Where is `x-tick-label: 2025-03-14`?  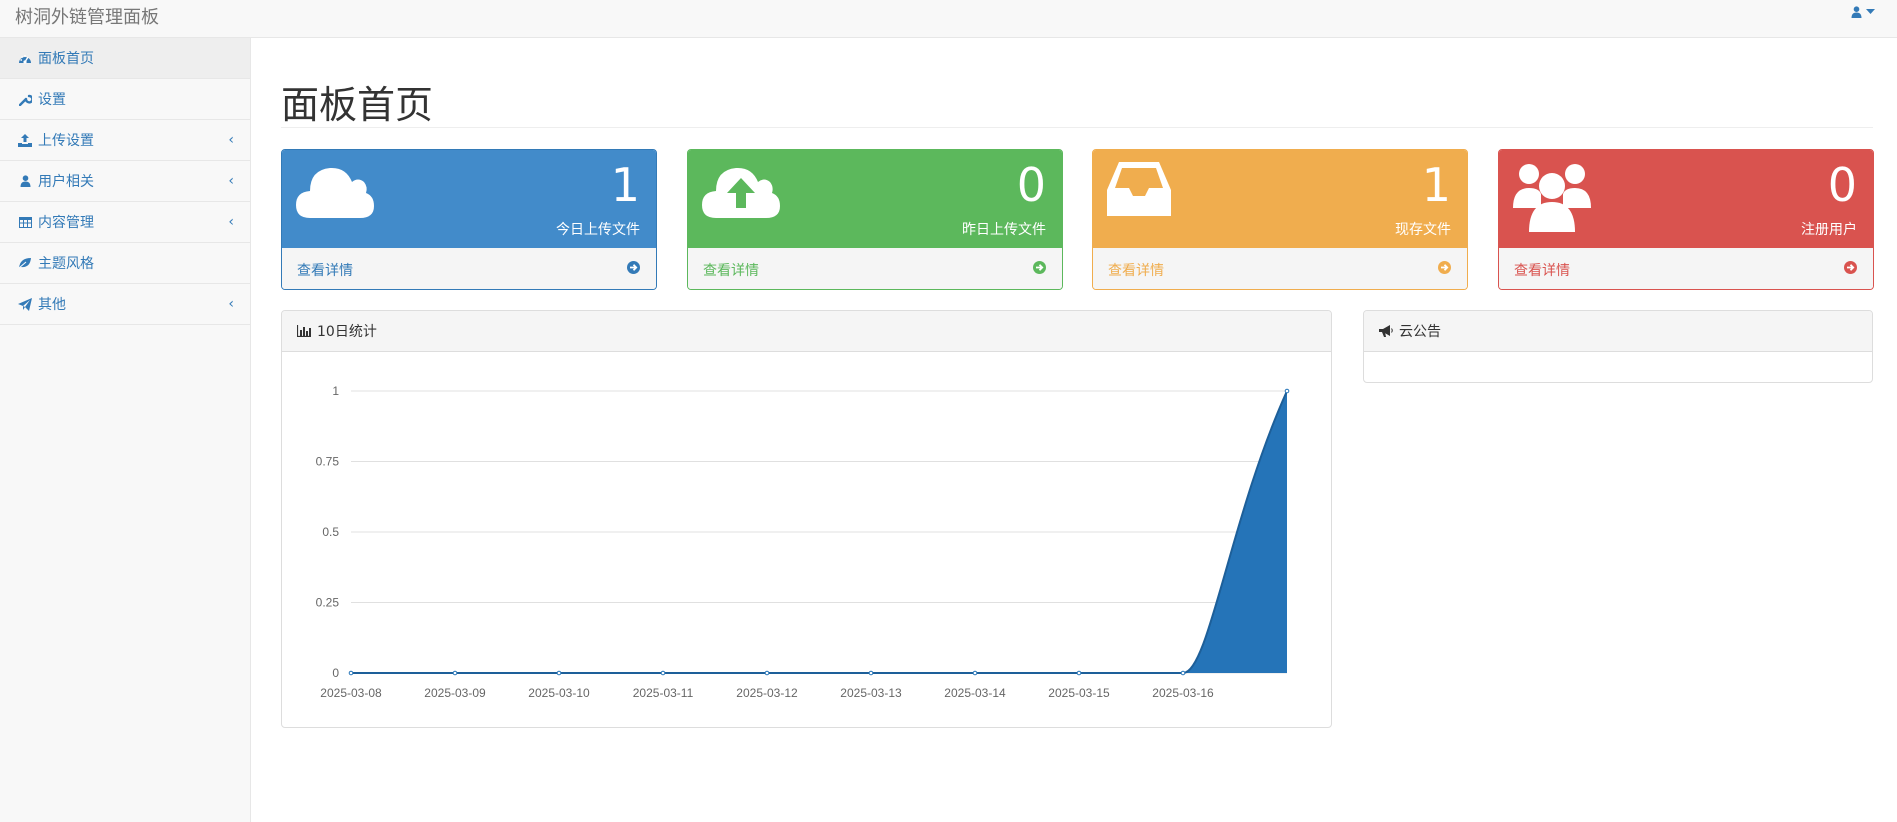
x-tick-label: 2025-03-14 is located at coordinates (975, 693).